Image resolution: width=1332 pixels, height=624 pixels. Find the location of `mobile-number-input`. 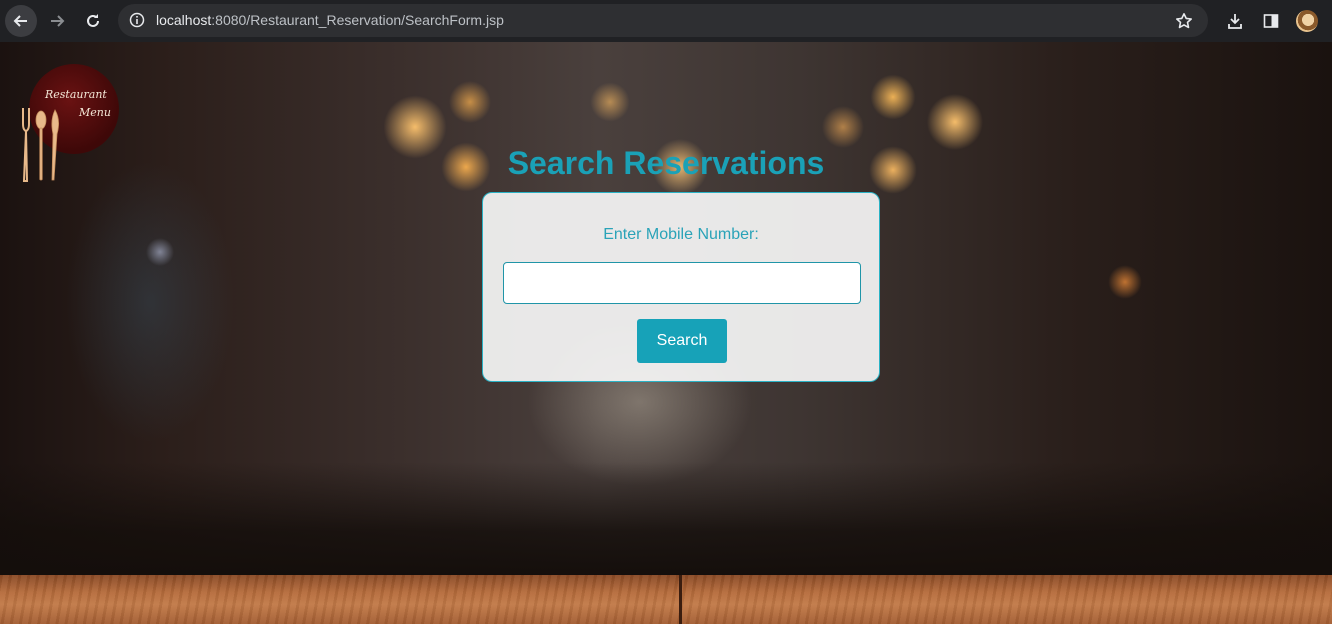

mobile-number-input is located at coordinates (682, 283).